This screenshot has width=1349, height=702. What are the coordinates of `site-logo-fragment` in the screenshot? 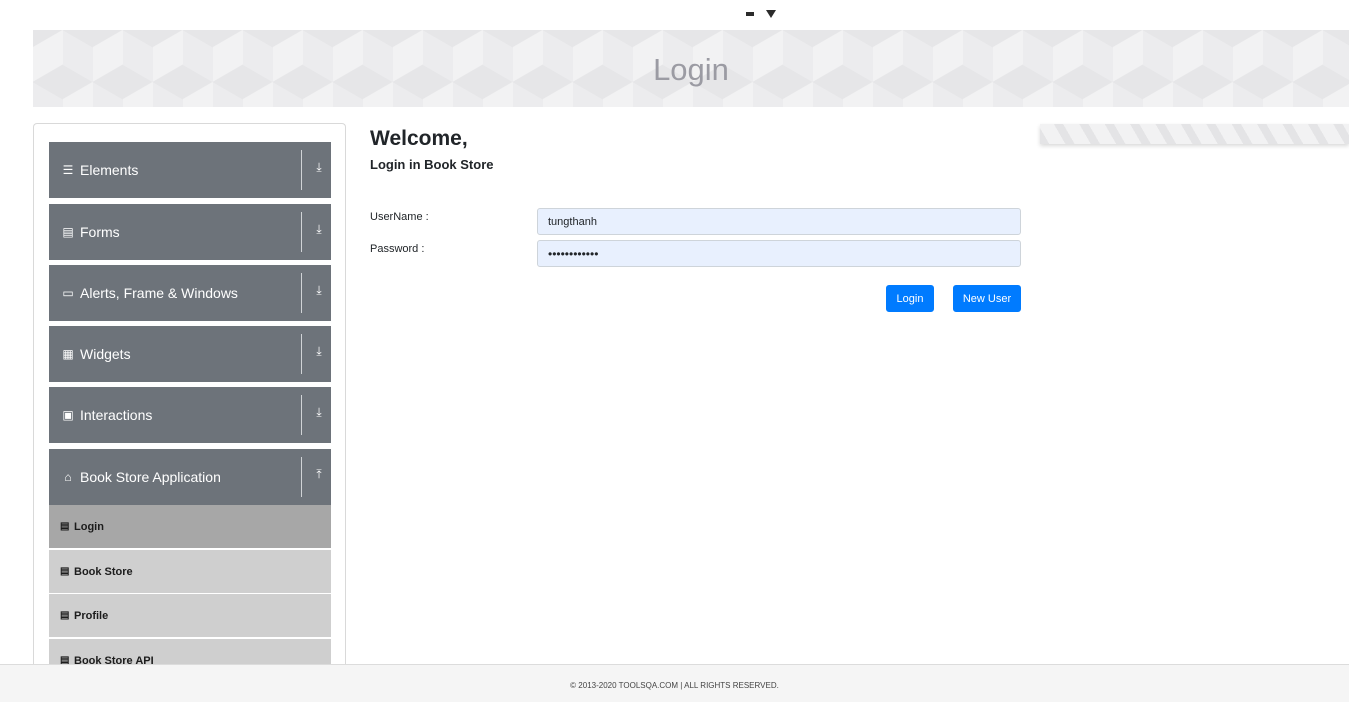 It's located at (761, 14).